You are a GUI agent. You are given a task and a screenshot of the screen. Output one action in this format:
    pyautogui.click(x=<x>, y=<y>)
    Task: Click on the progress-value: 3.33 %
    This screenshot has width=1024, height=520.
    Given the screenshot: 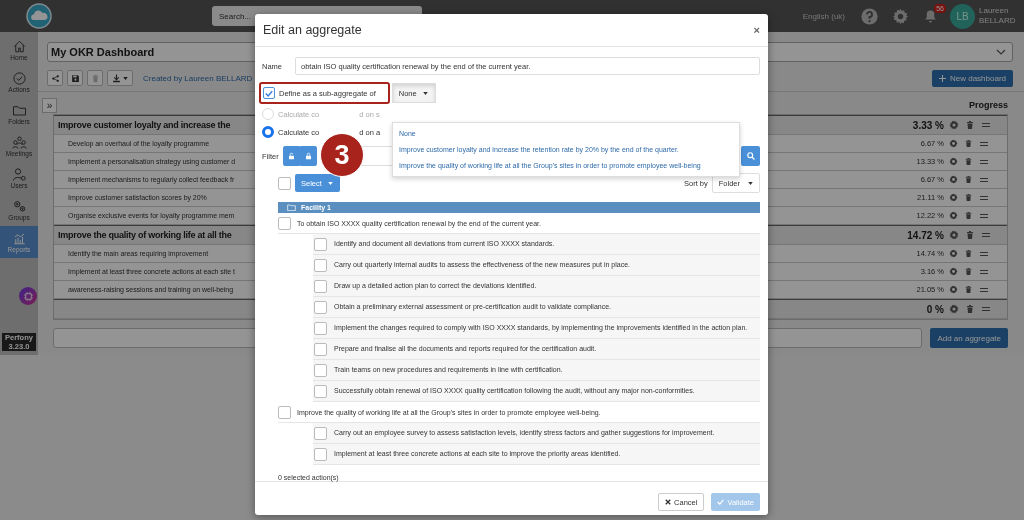 What is the action you would take?
    pyautogui.click(x=928, y=125)
    